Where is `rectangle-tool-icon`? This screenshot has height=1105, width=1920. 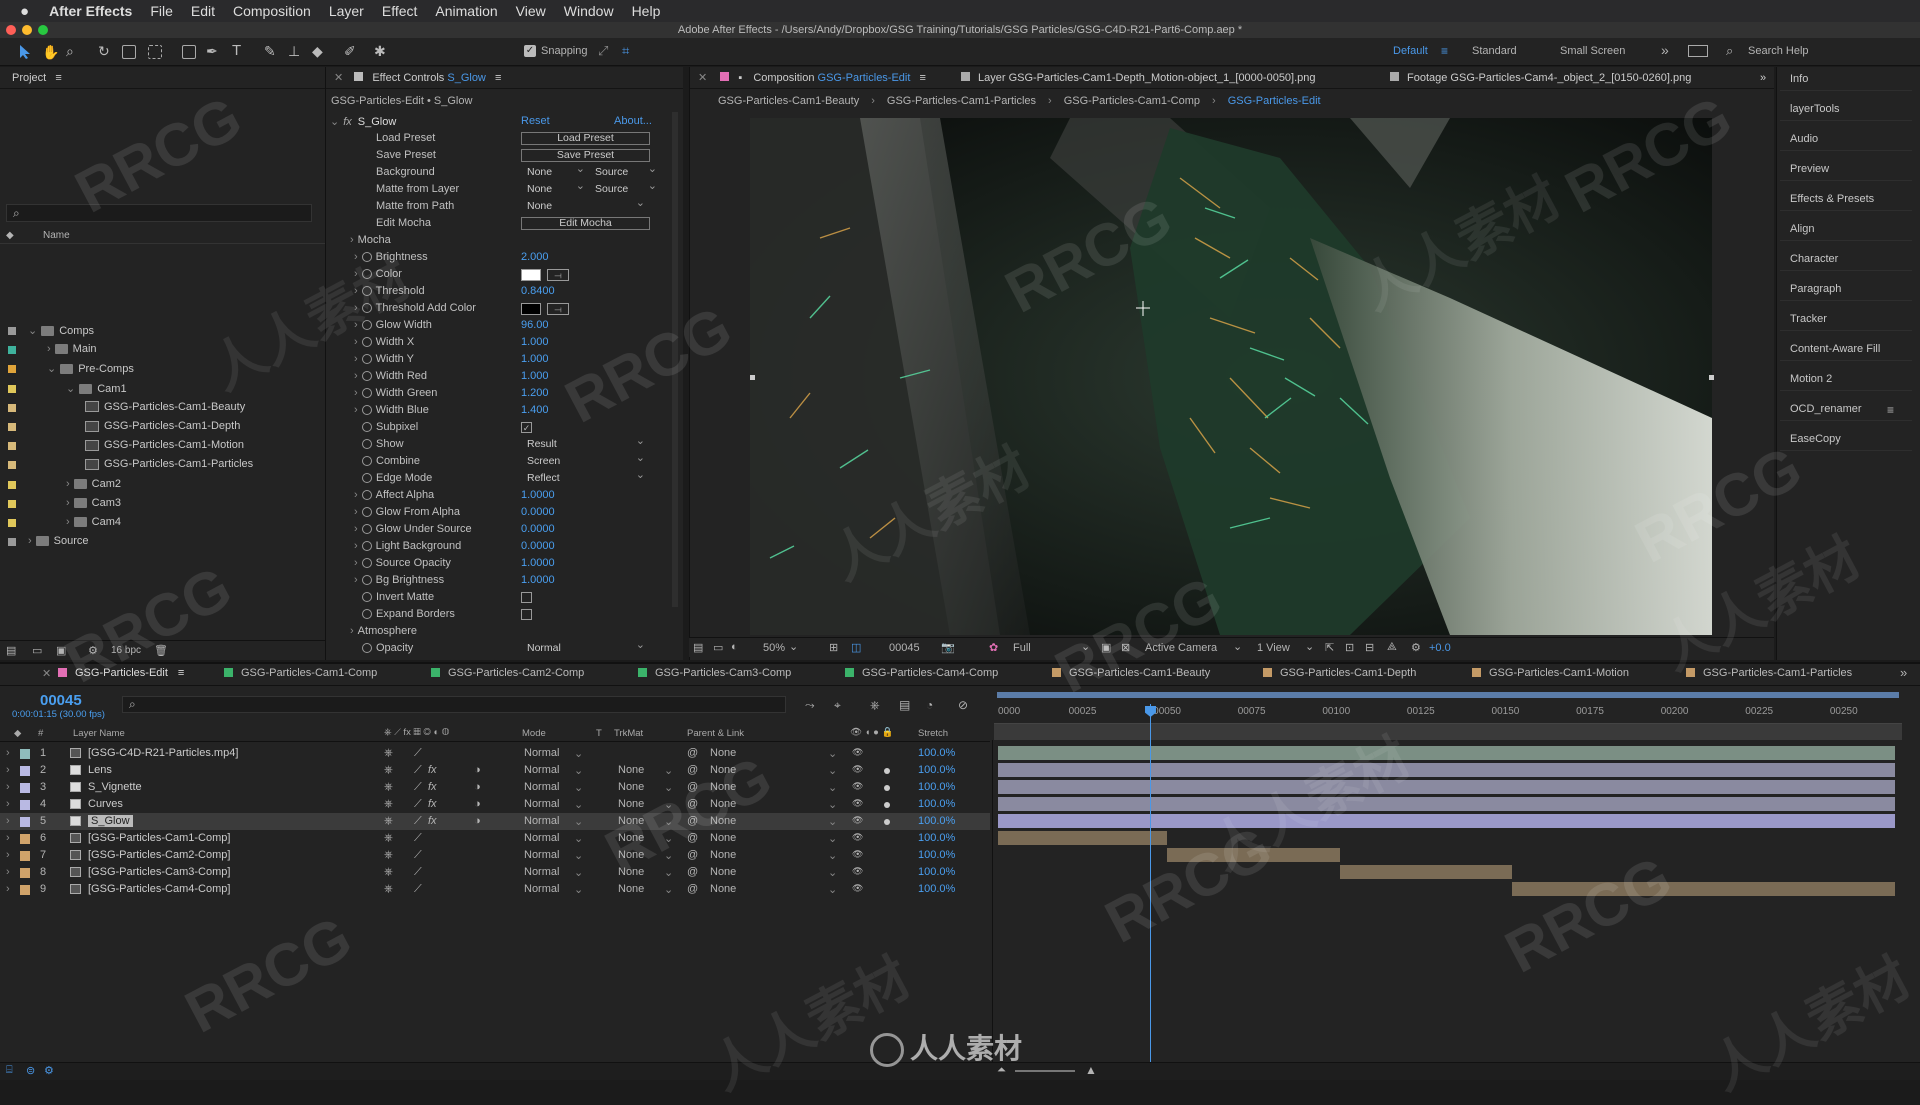 rectangle-tool-icon is located at coordinates (189, 52).